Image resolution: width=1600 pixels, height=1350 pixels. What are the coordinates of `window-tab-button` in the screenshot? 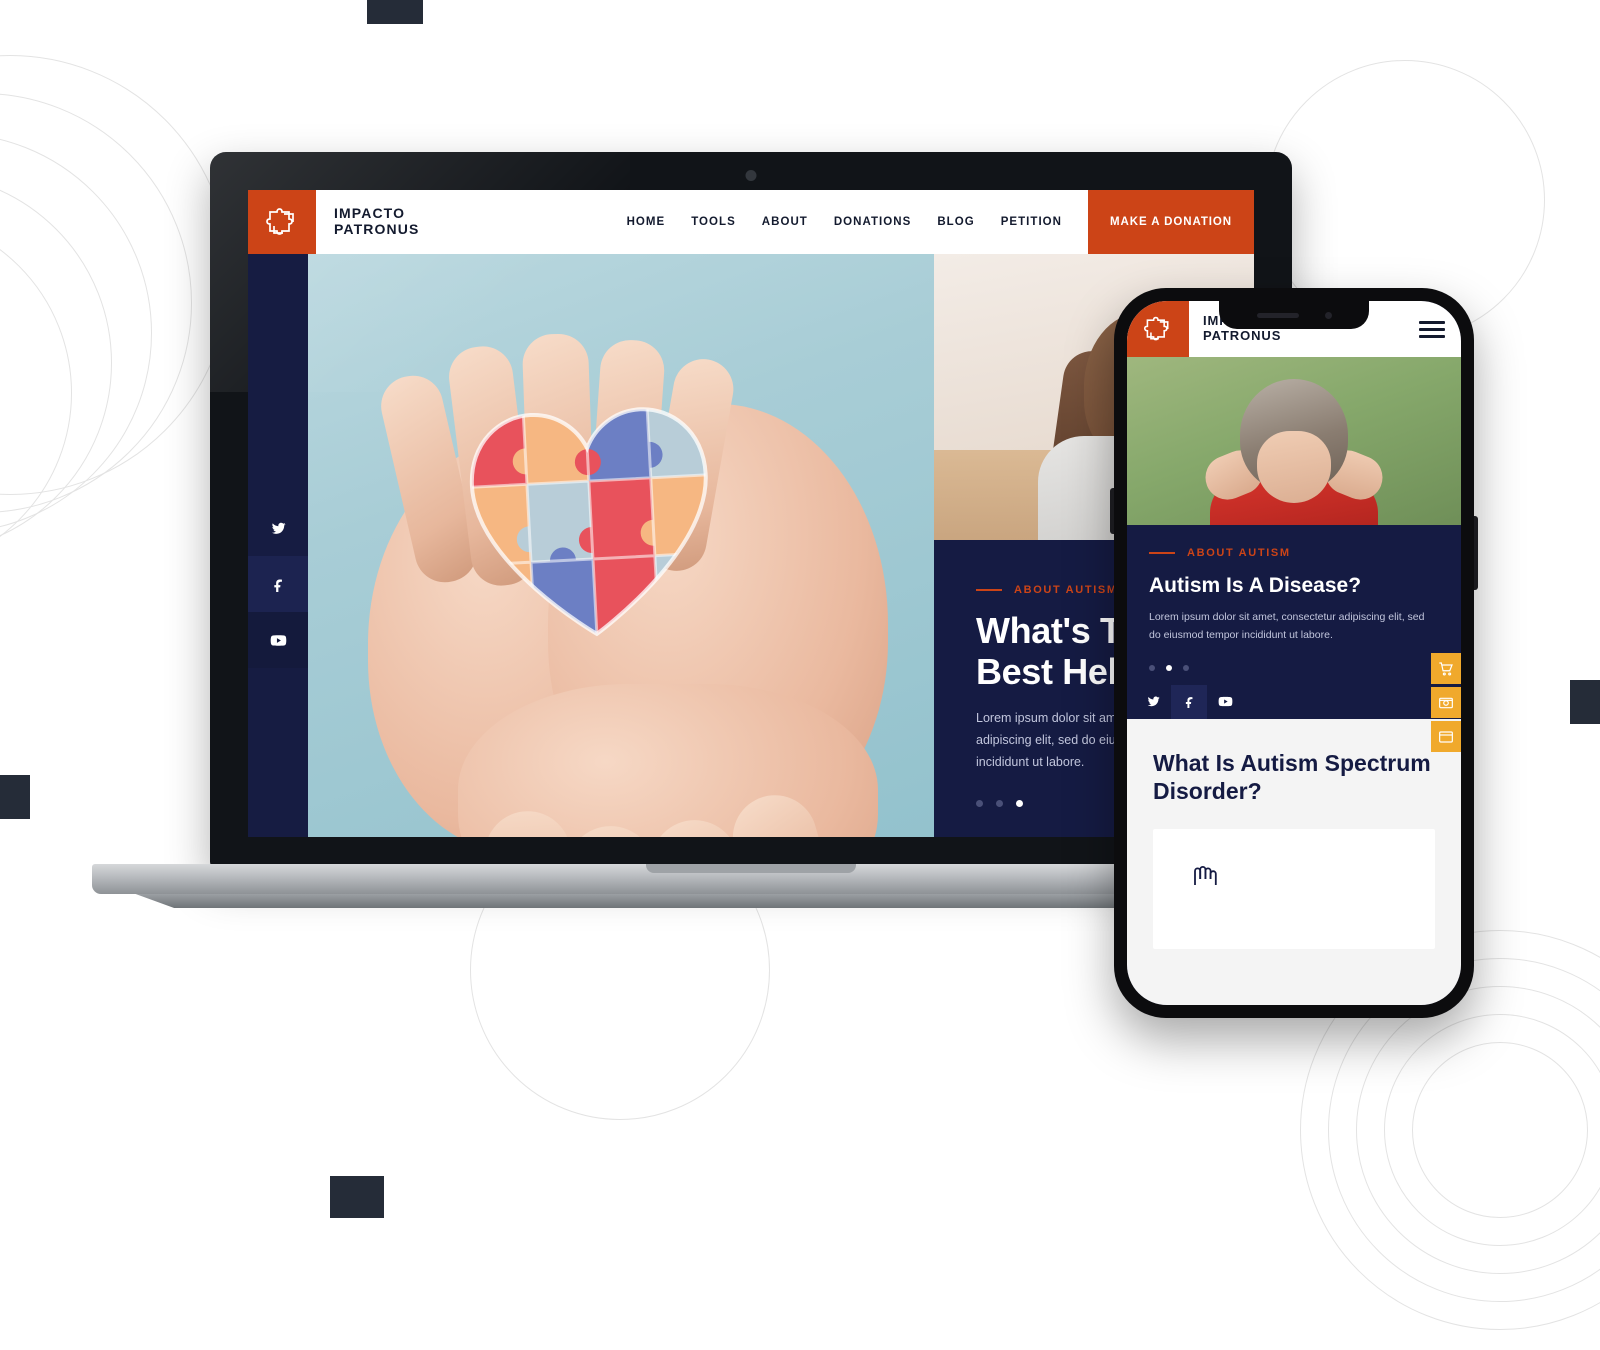 It's located at (1446, 736).